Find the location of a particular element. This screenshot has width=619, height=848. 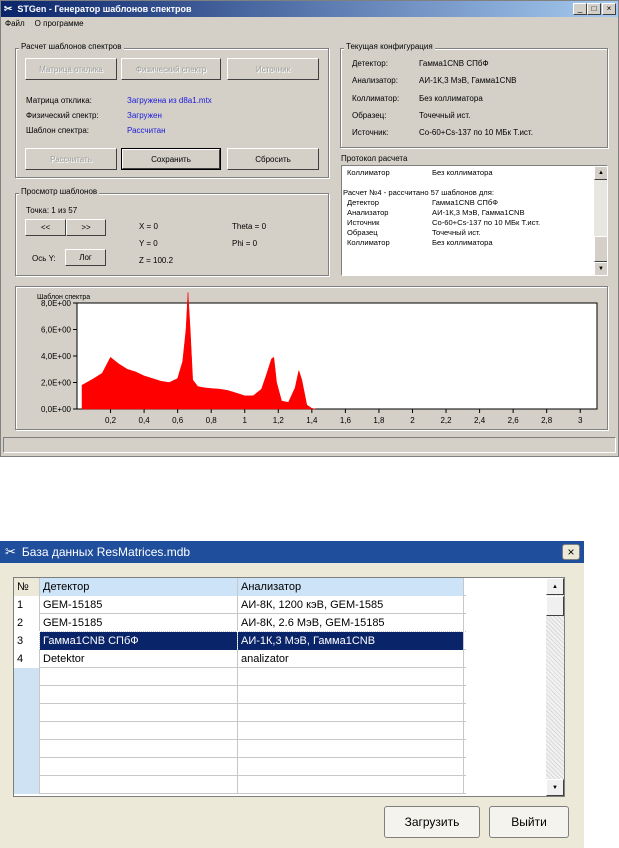

column-header: Детектор is located at coordinates (139, 587).